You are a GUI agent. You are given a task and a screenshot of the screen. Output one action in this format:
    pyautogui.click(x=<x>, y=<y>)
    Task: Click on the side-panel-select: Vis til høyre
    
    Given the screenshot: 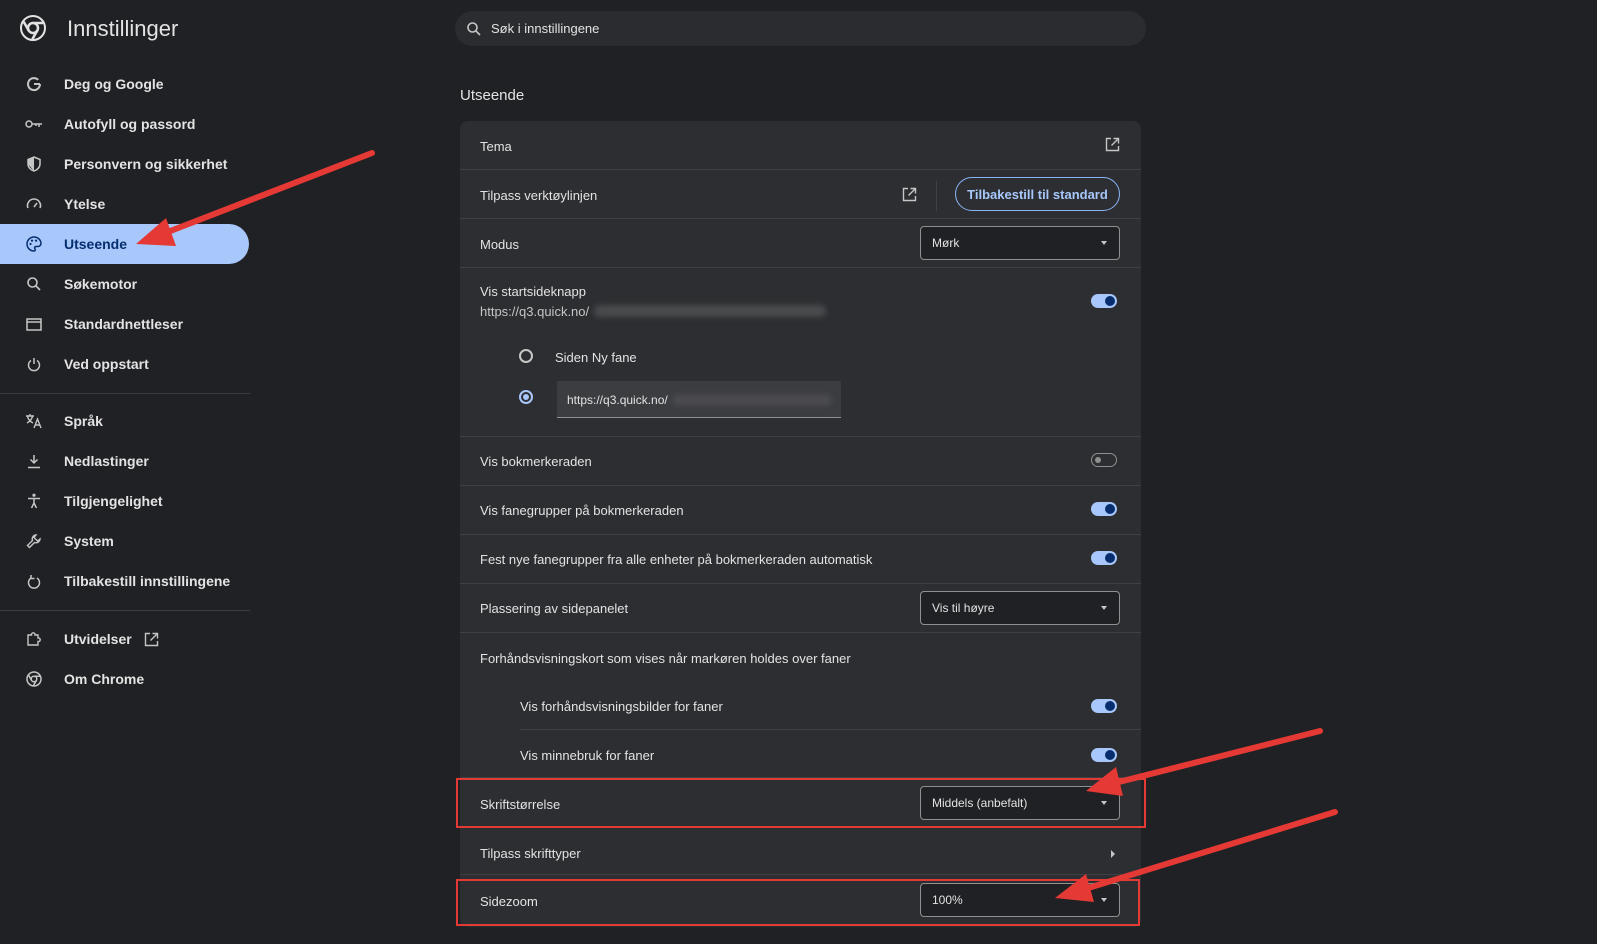 What is the action you would take?
    pyautogui.click(x=1020, y=608)
    